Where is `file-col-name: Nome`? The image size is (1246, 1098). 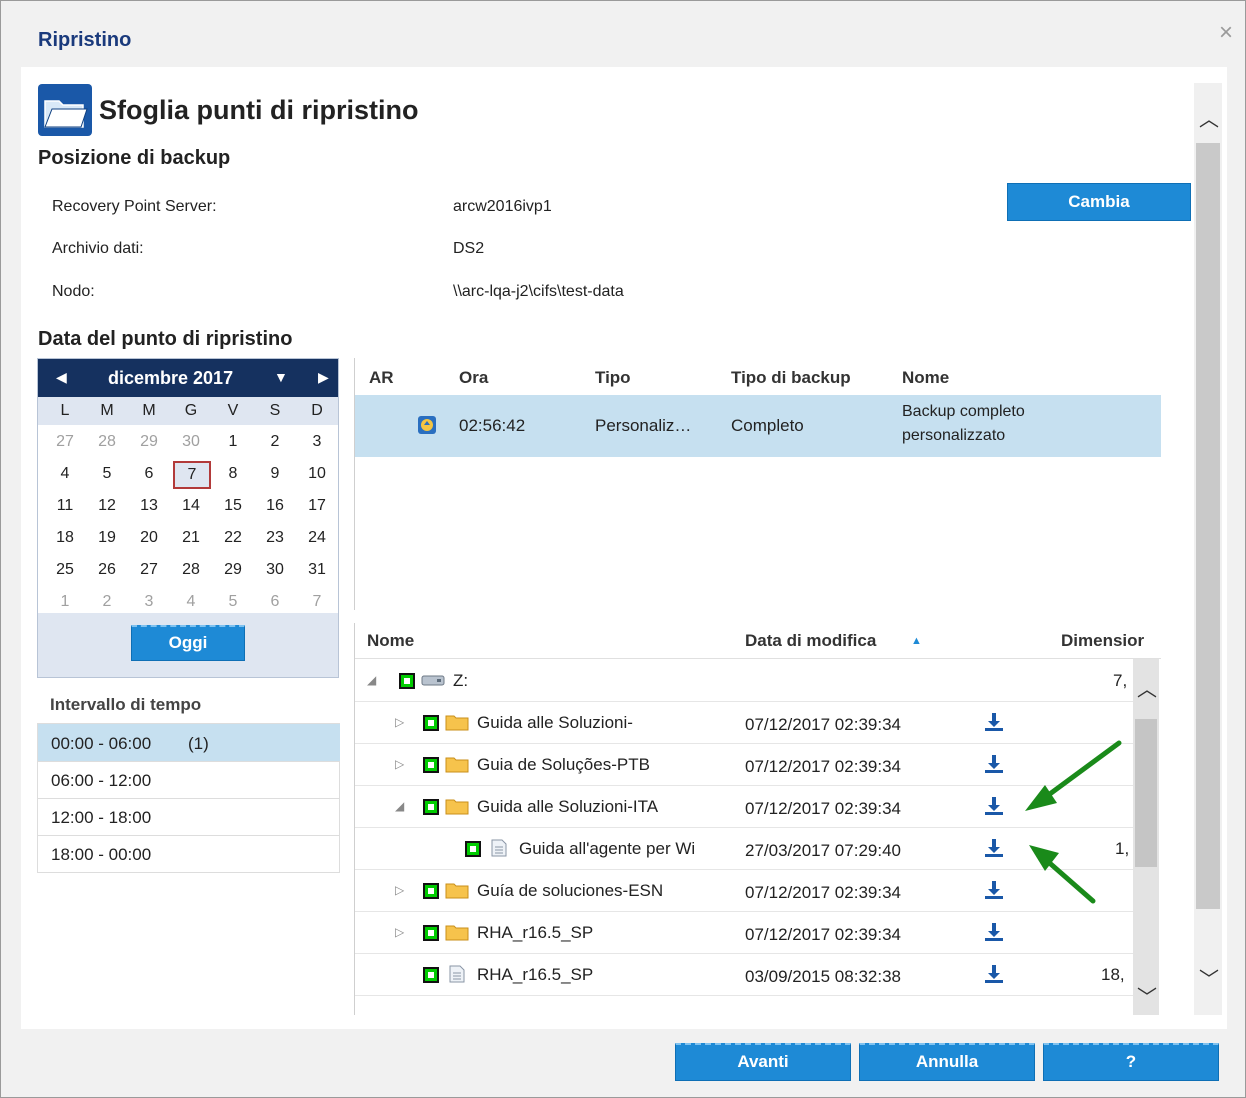
file-col-name: Nome is located at coordinates (390, 641).